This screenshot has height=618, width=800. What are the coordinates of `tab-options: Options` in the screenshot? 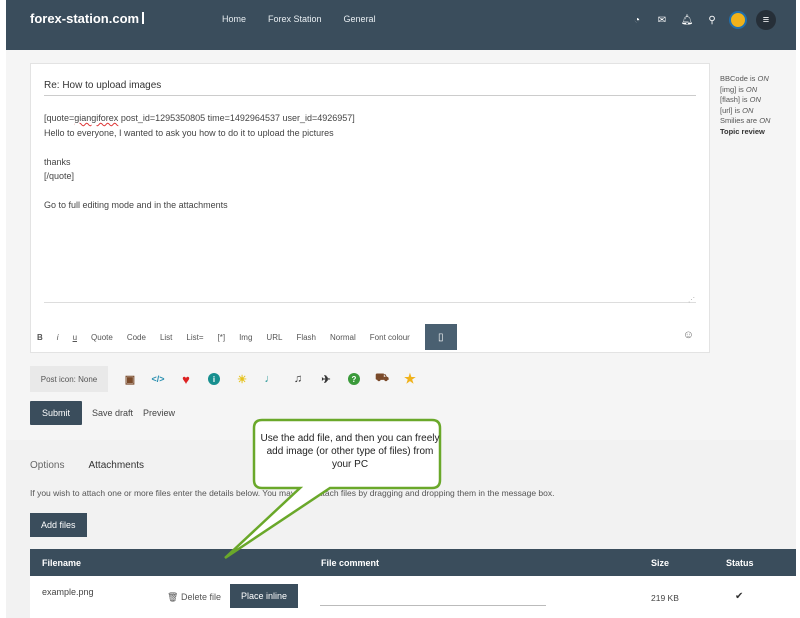 It's located at (47, 465).